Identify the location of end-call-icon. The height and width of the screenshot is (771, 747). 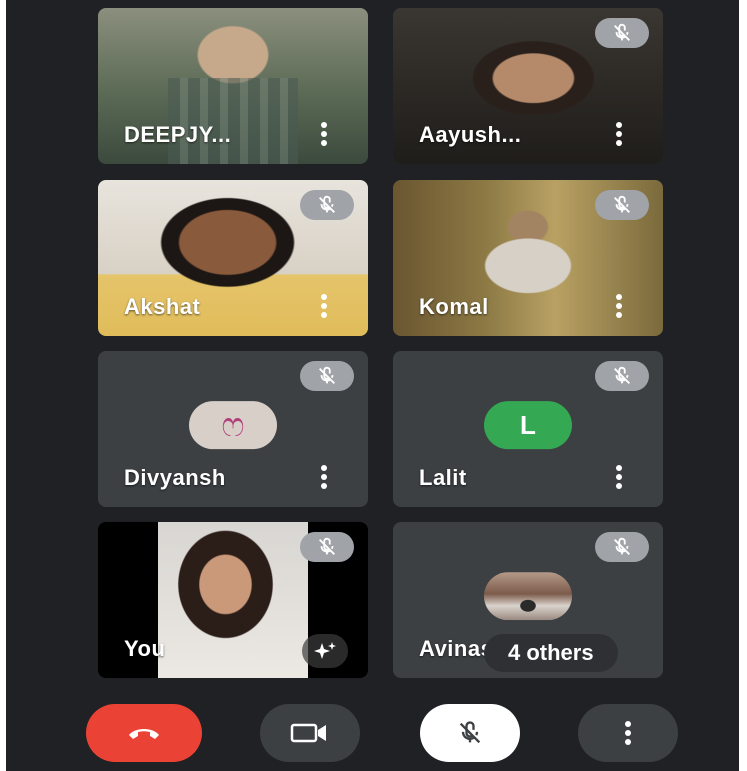
(144, 734).